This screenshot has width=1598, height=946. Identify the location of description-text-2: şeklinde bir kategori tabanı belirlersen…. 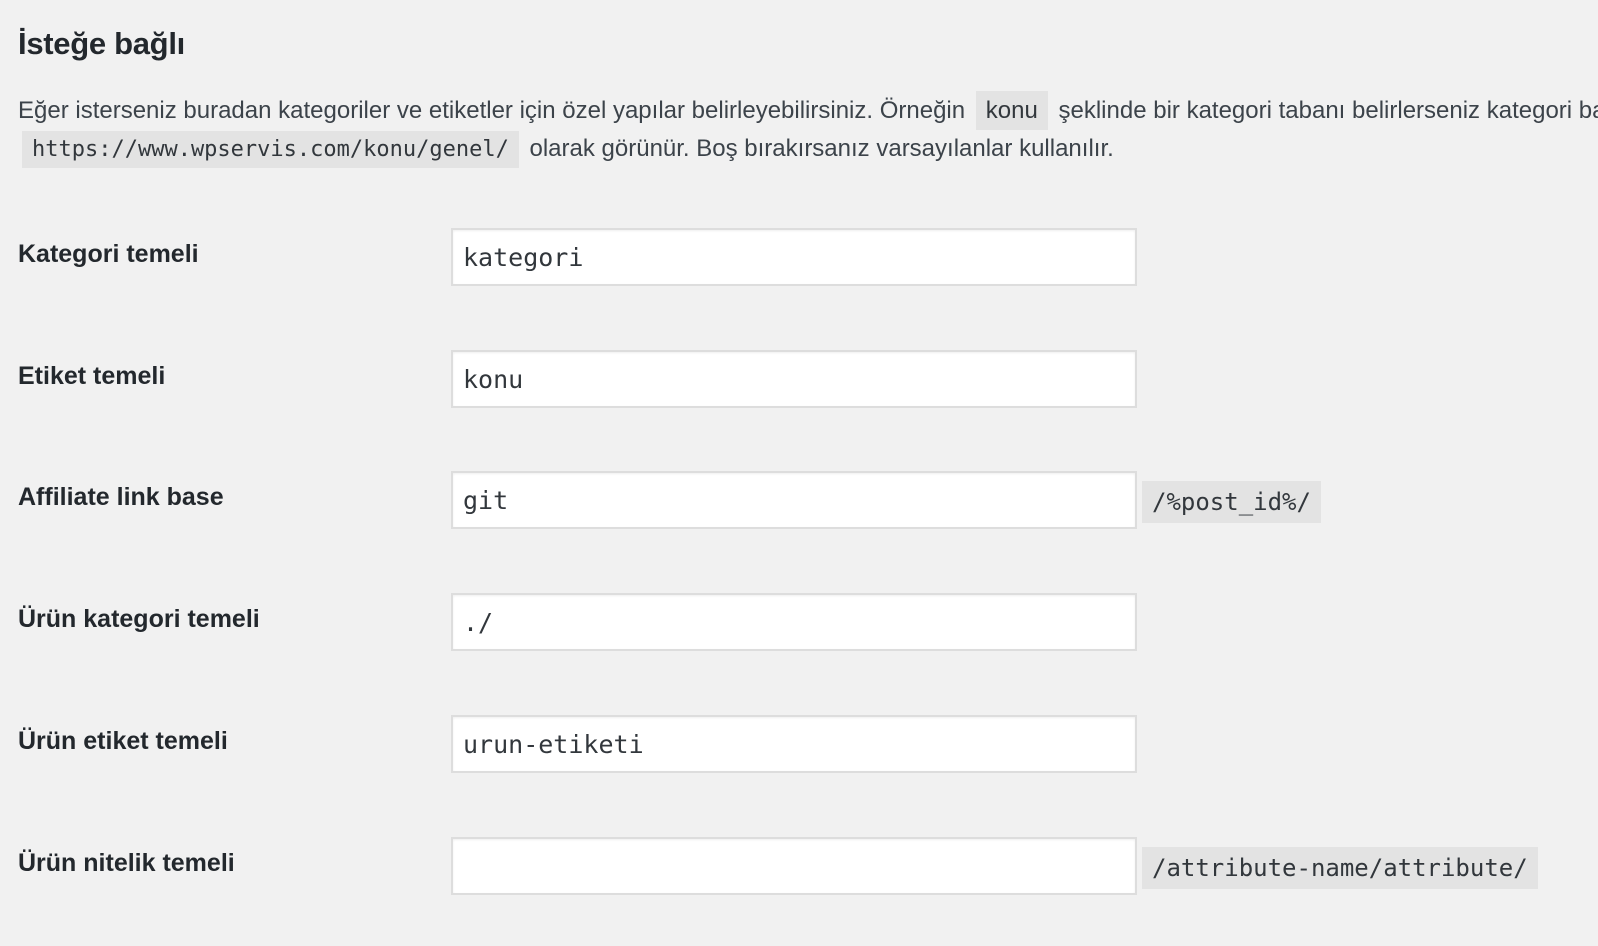
(1328, 110).